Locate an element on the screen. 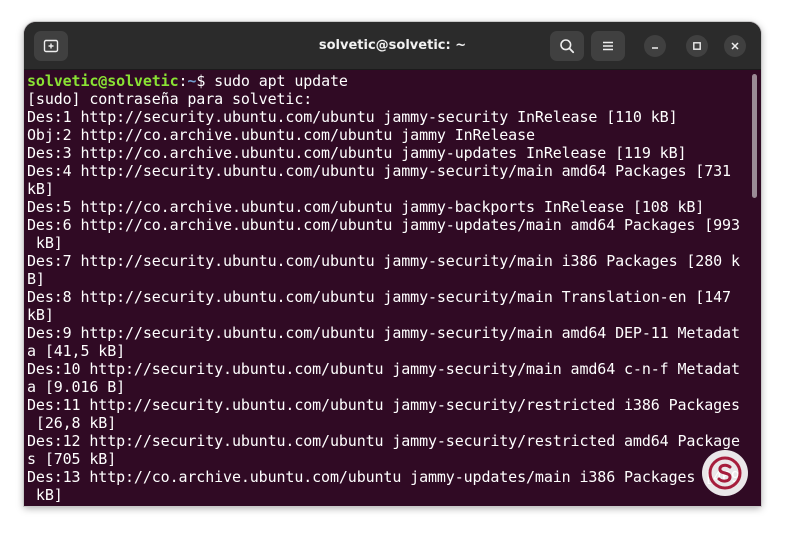 The image size is (786, 533). search-button is located at coordinates (567, 46).